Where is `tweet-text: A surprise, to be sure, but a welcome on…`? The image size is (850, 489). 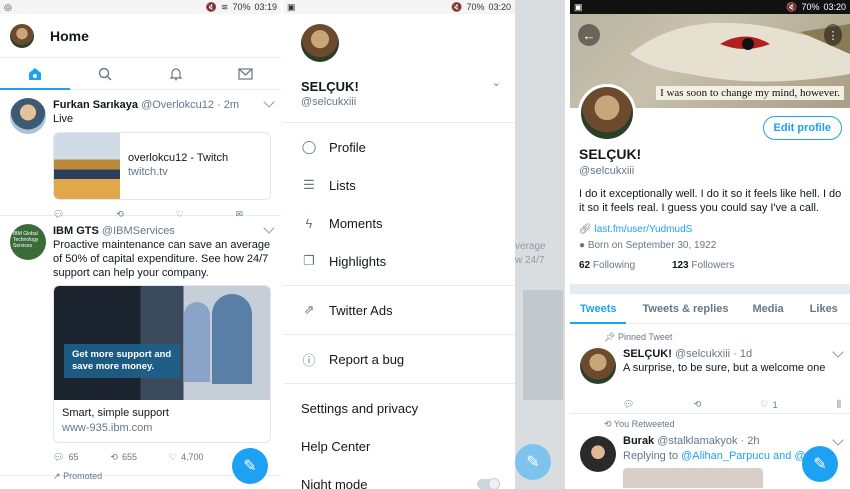 tweet-text: A surprise, to be sure, but a welcome on… is located at coordinates (724, 368).